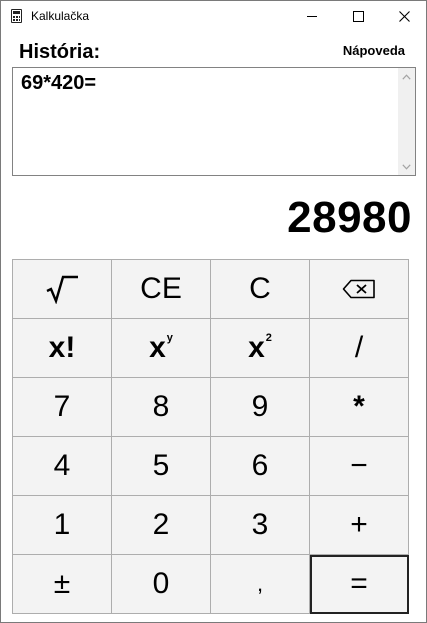  I want to click on square-base-label: x, so click(256, 347).